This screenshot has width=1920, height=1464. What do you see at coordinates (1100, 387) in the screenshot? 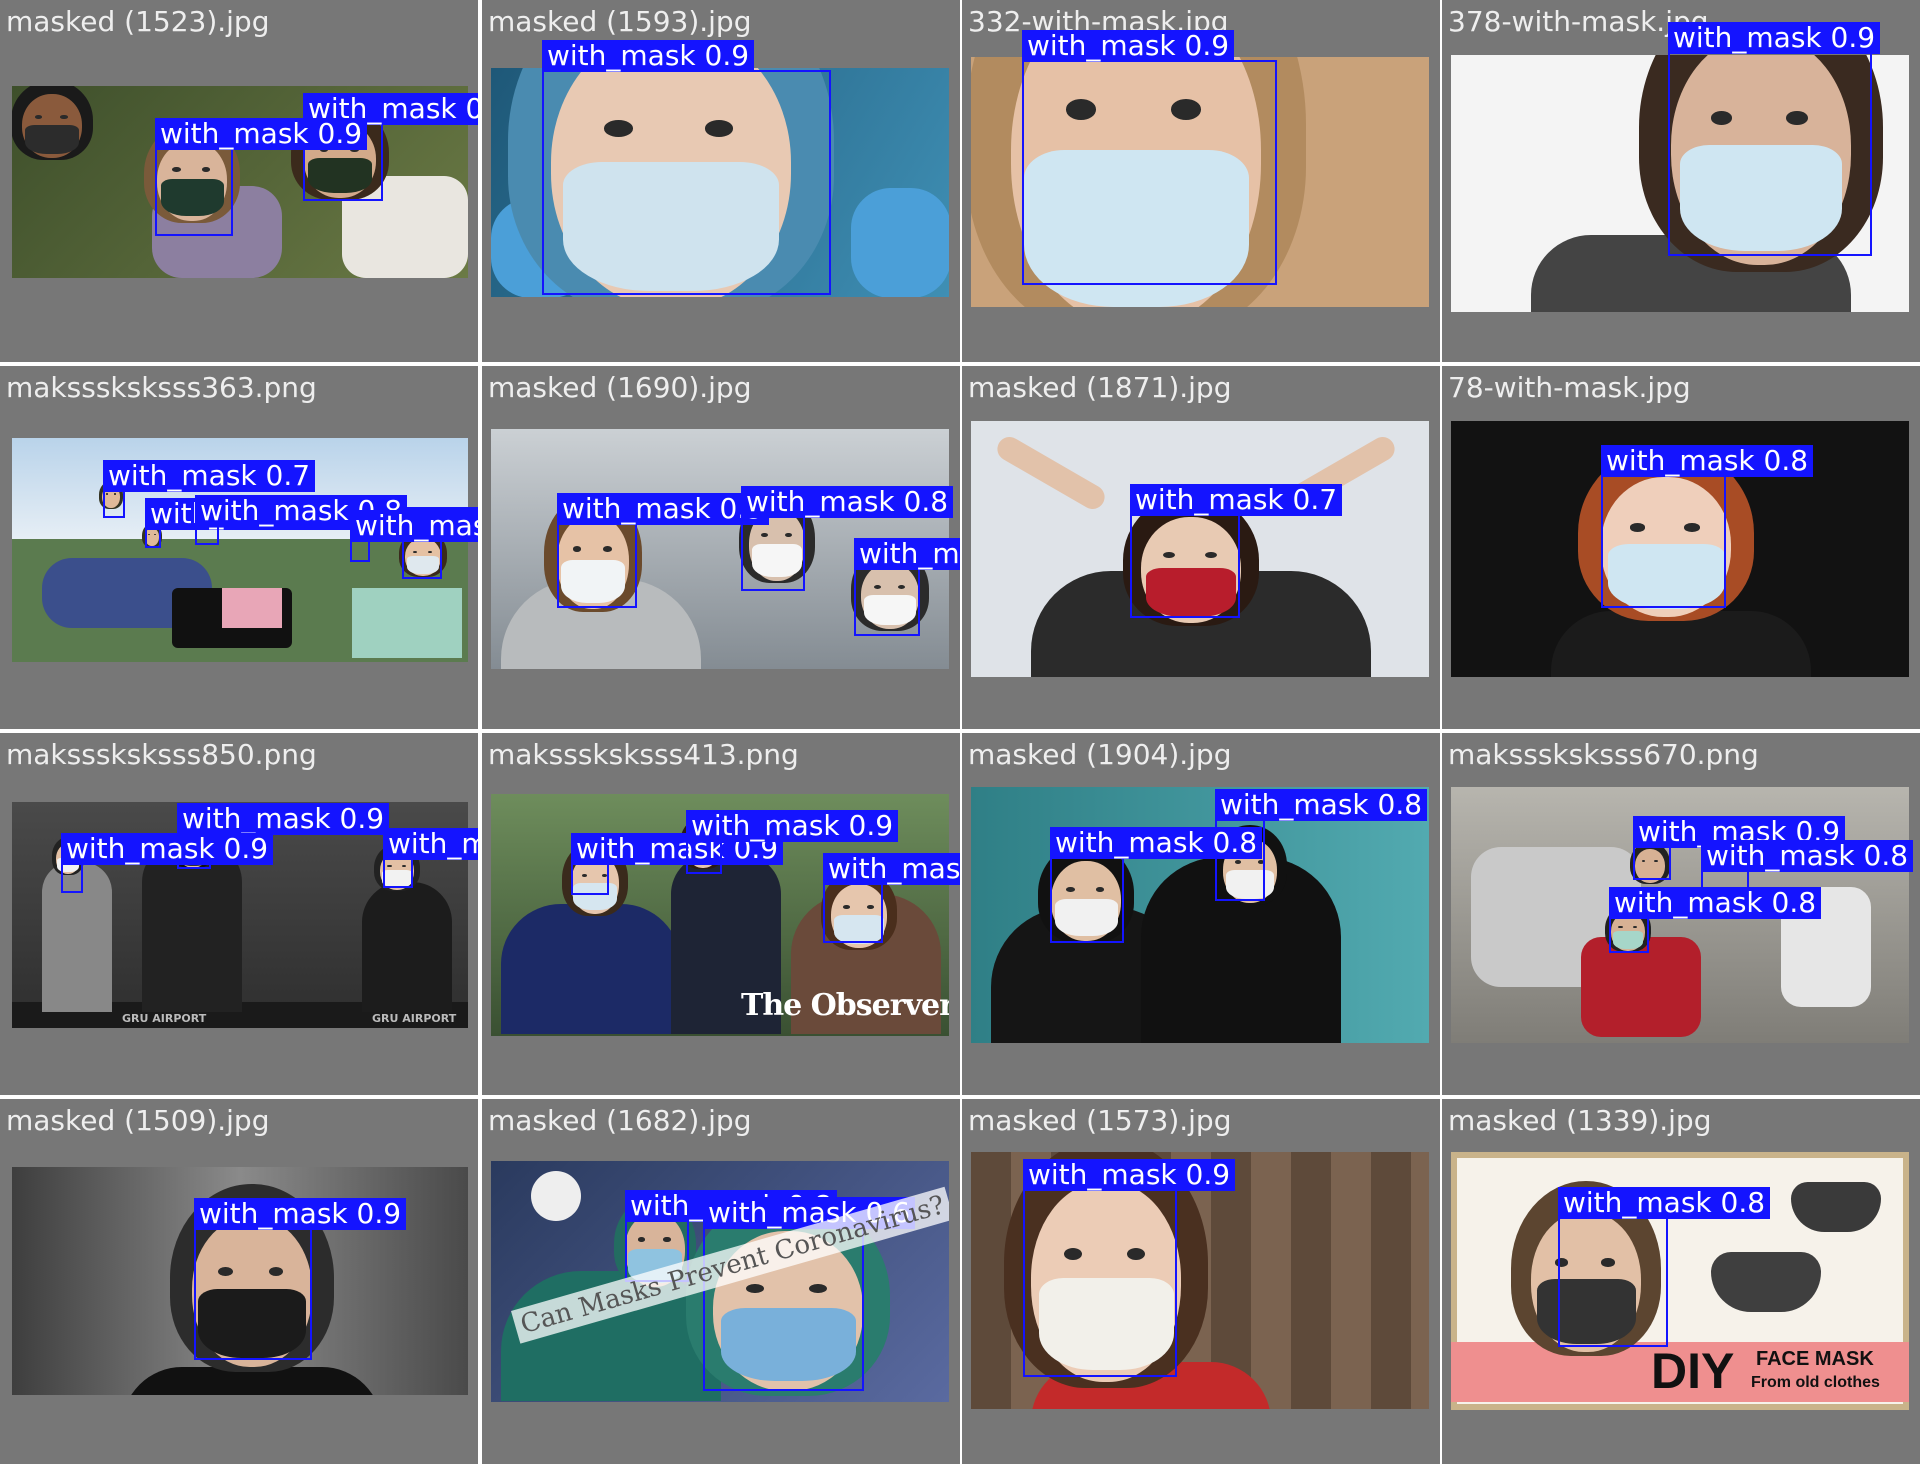
I see `image-filename: masked (1871).jpg` at bounding box center [1100, 387].